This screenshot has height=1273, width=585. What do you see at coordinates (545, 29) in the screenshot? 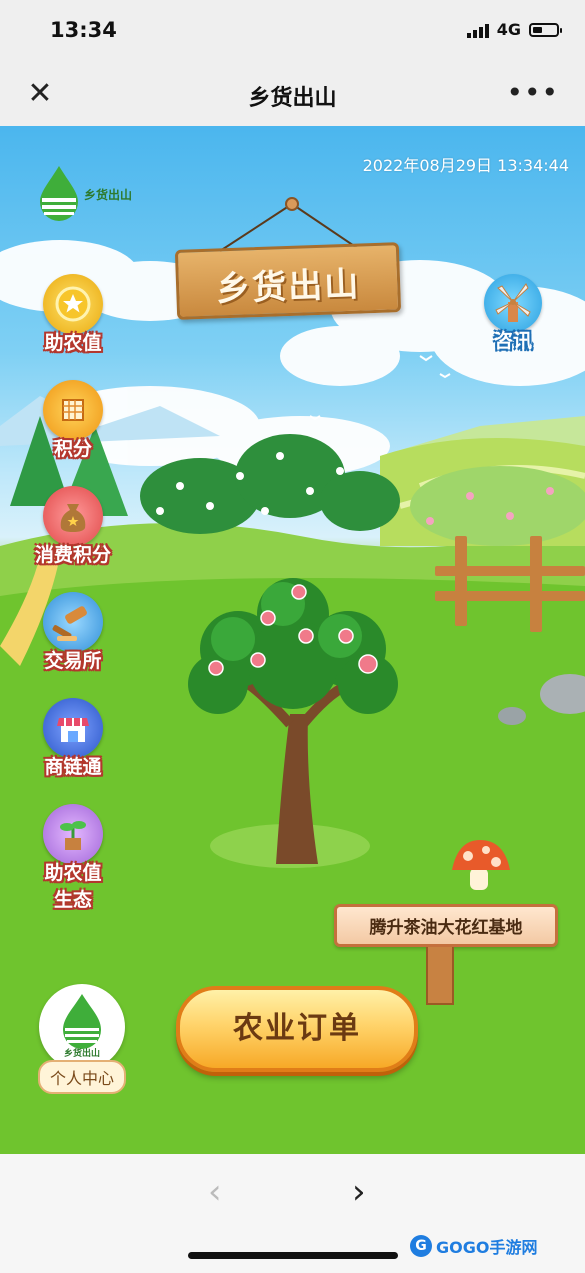
I see `battery-icon` at bounding box center [545, 29].